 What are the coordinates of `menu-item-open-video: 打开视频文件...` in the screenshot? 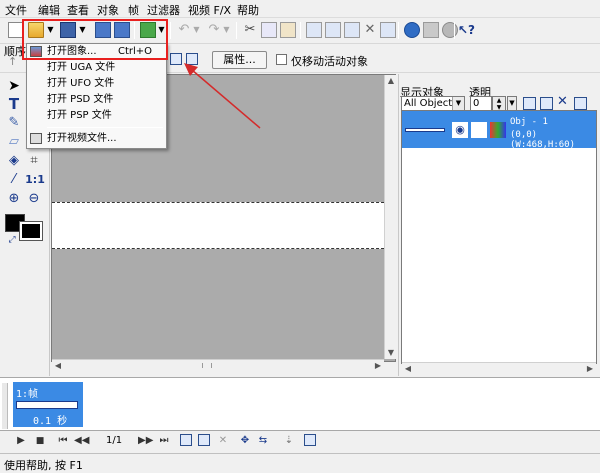 It's located at (96, 139).